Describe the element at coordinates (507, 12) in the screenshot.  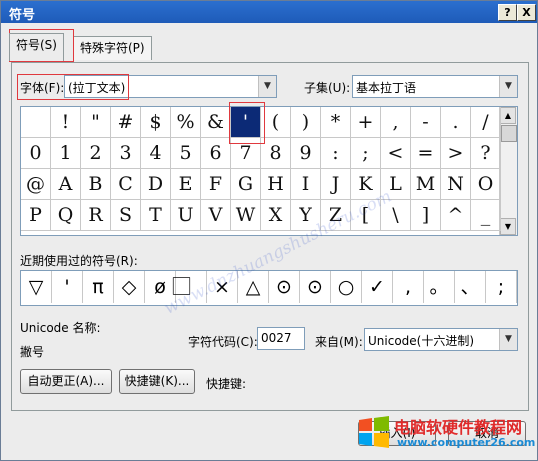
I see `help-button: ?` at that location.